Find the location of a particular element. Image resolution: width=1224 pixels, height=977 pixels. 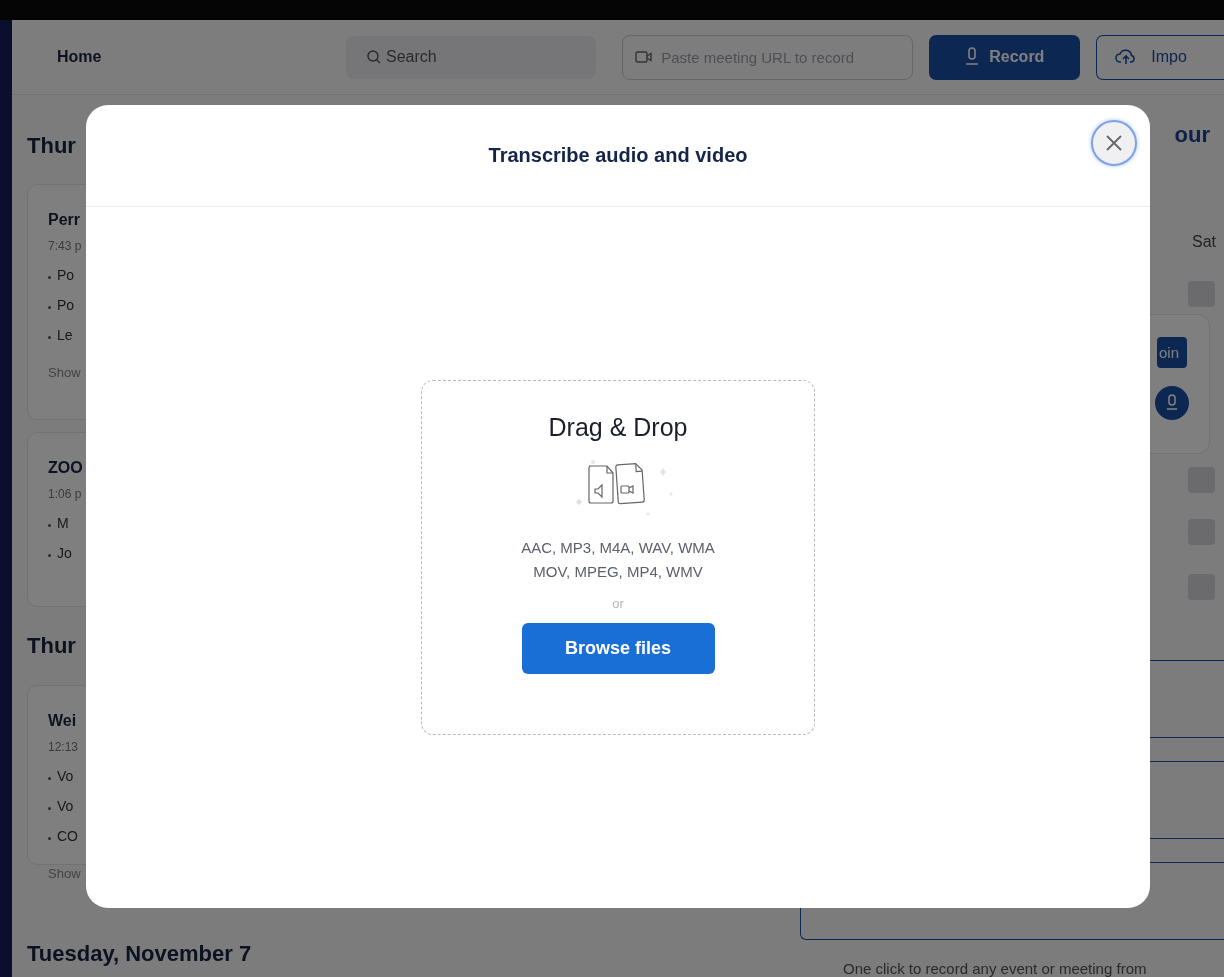

summary-bullet: Le is located at coordinates (65, 335).